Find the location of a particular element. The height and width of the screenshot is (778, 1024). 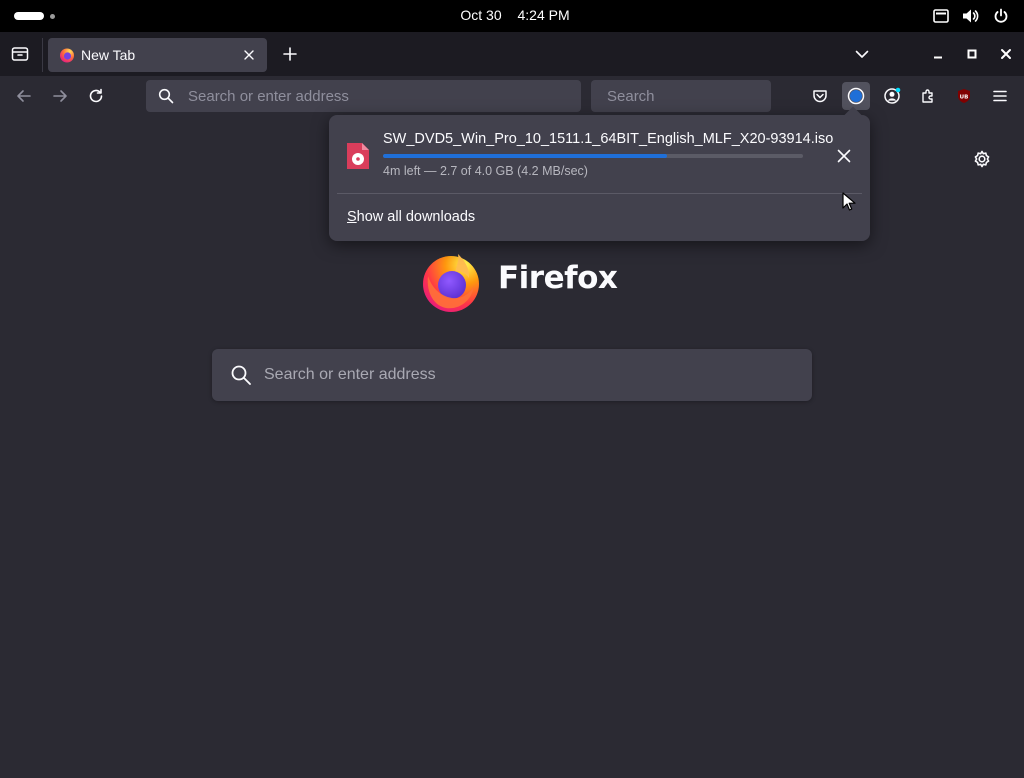

maximize-button is located at coordinates (972, 54).